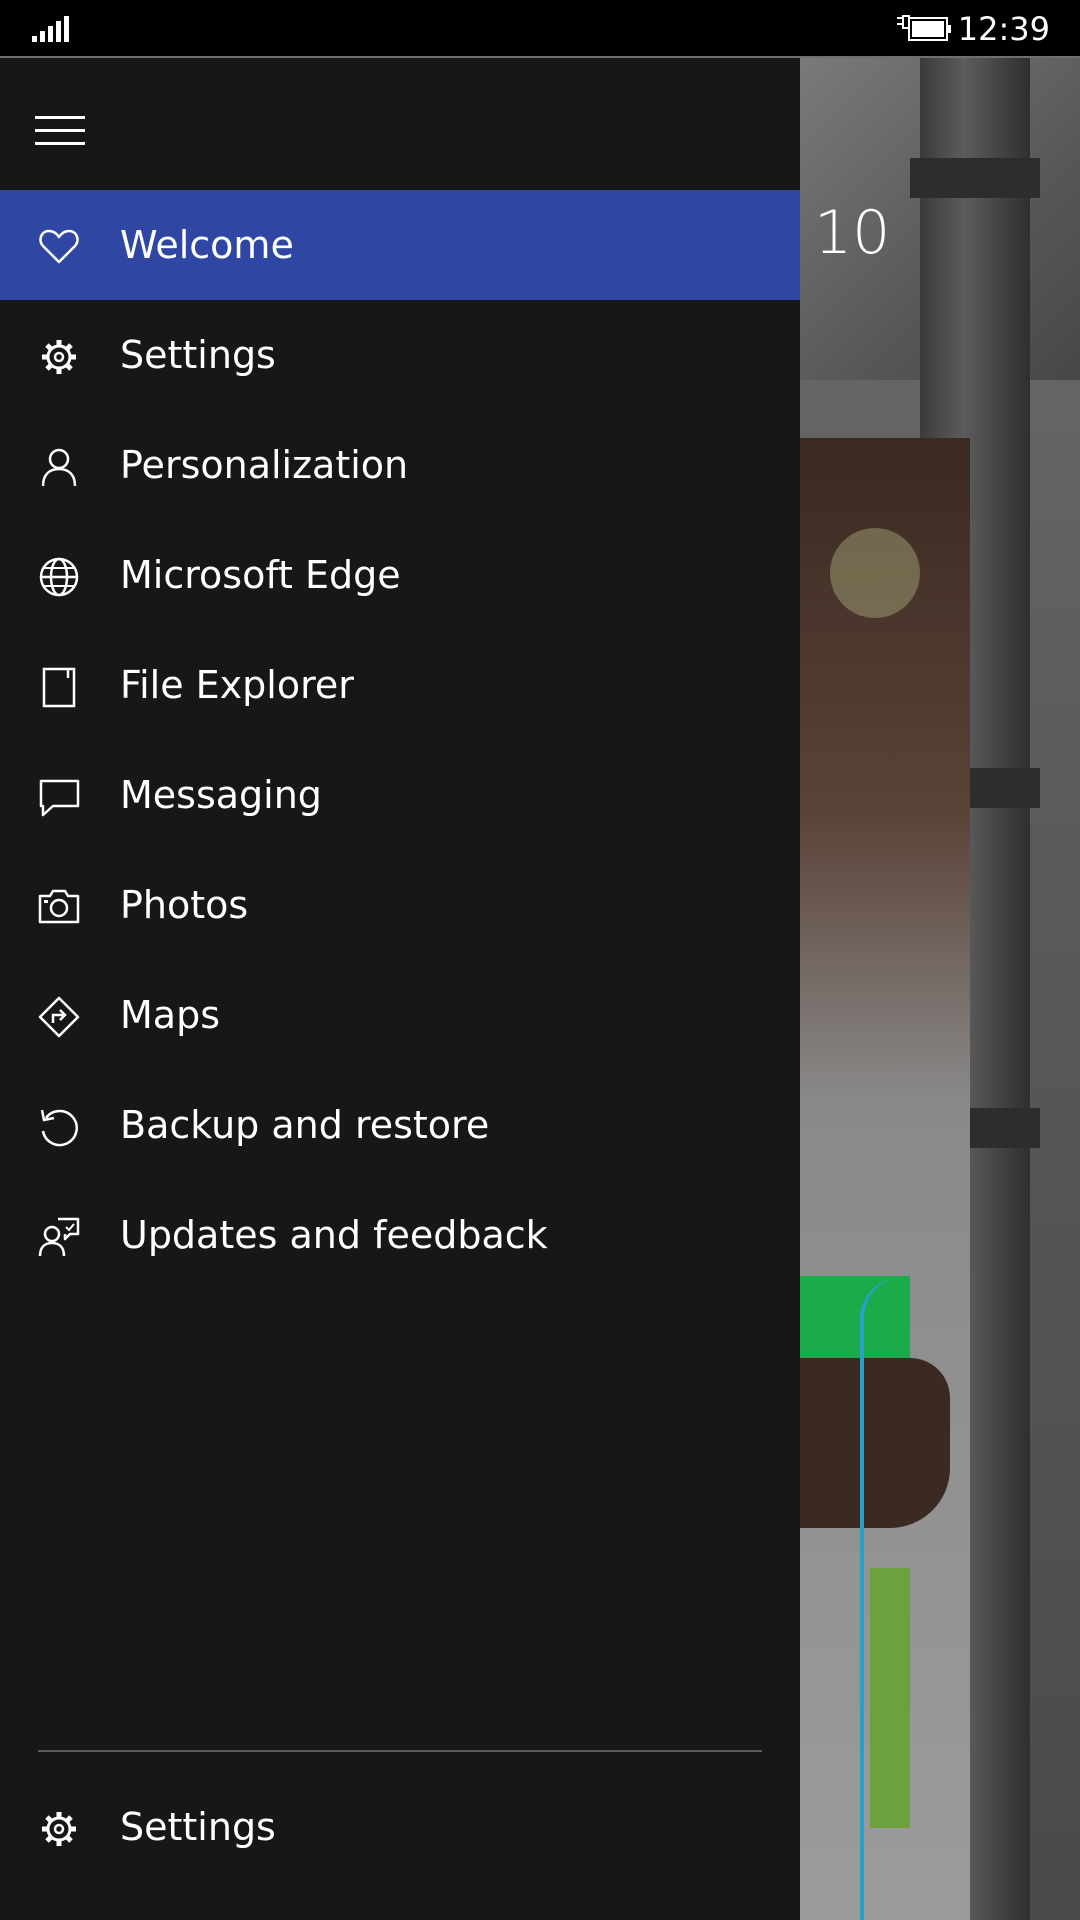 Image resolution: width=1080 pixels, height=1920 pixels. Describe the element at coordinates (59, 246) in the screenshot. I see `heart-icon` at that location.